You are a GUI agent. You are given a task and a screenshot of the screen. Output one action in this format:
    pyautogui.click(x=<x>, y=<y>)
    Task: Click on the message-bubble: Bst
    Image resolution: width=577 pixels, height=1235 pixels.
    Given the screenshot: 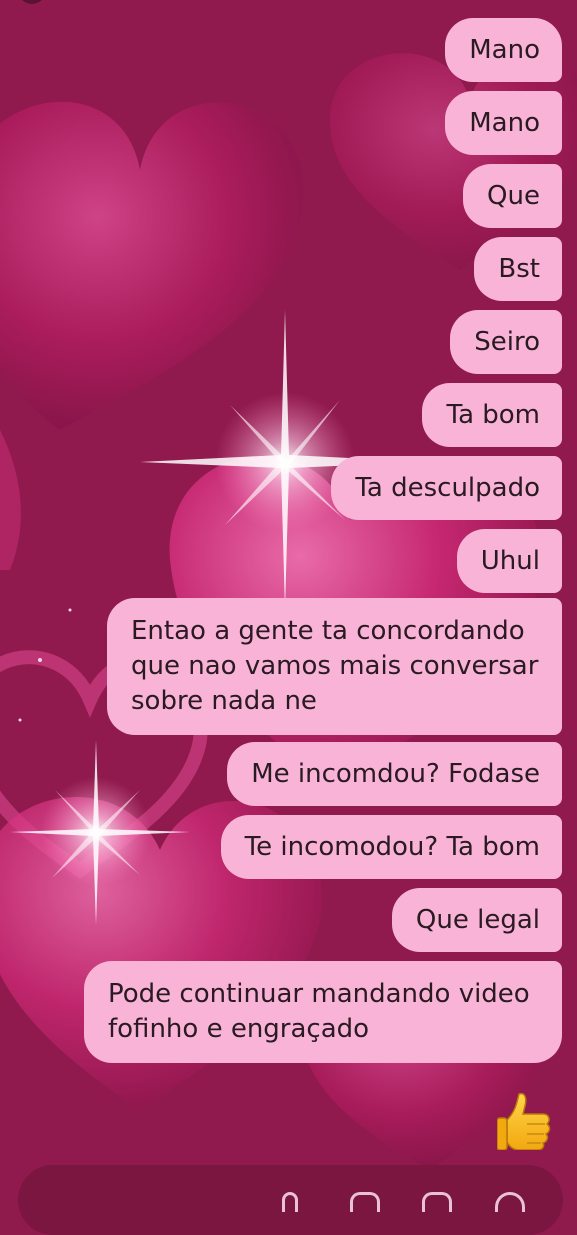 What is the action you would take?
    pyautogui.click(x=518, y=269)
    